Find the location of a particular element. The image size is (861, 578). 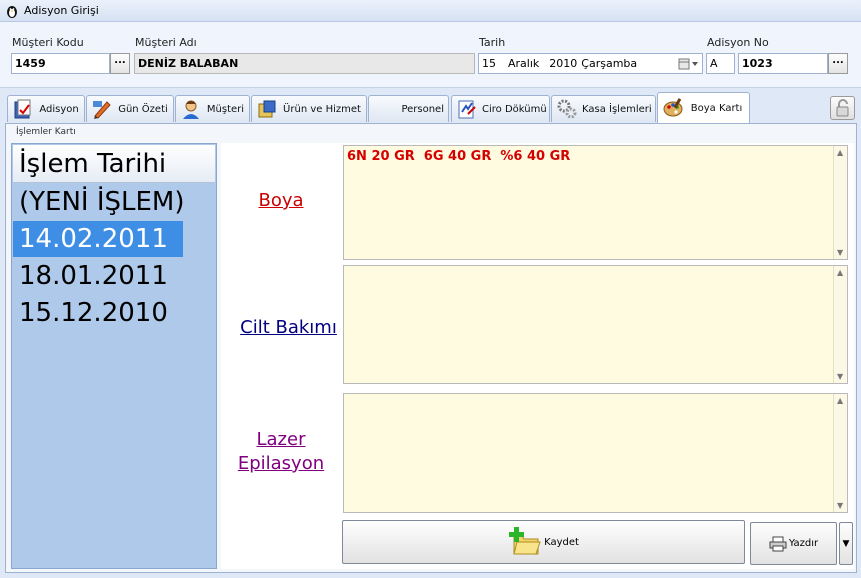

palette-icon is located at coordinates (673, 107).